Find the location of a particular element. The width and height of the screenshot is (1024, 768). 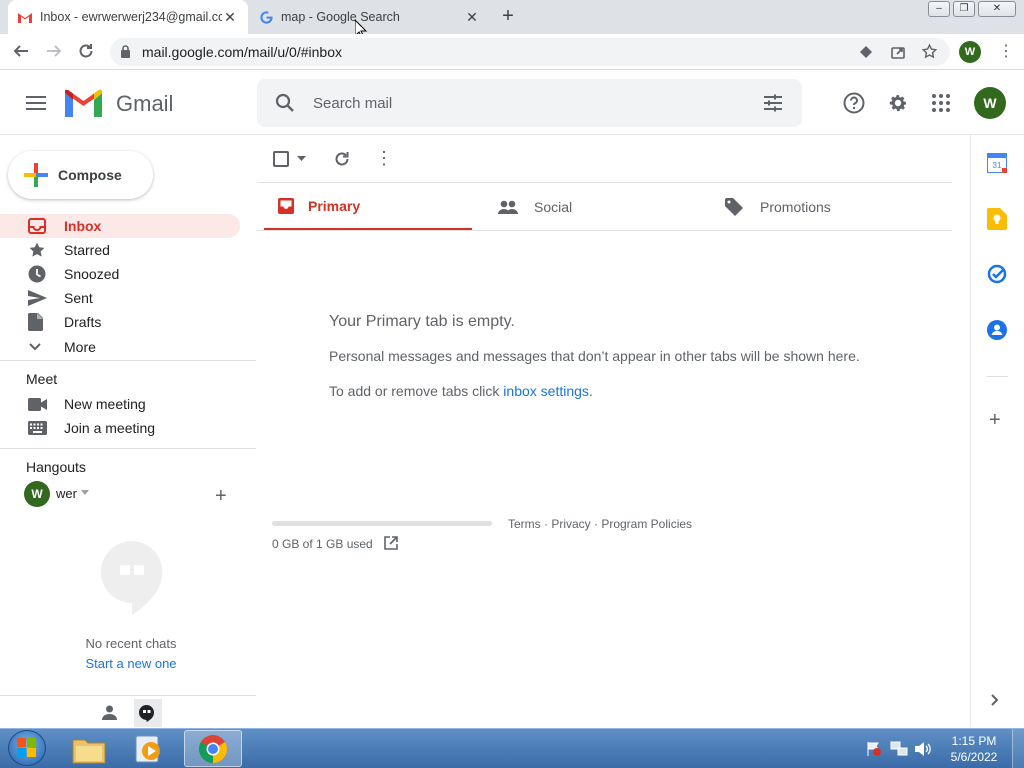

calendar-icon: 31 is located at coordinates (997, 163).